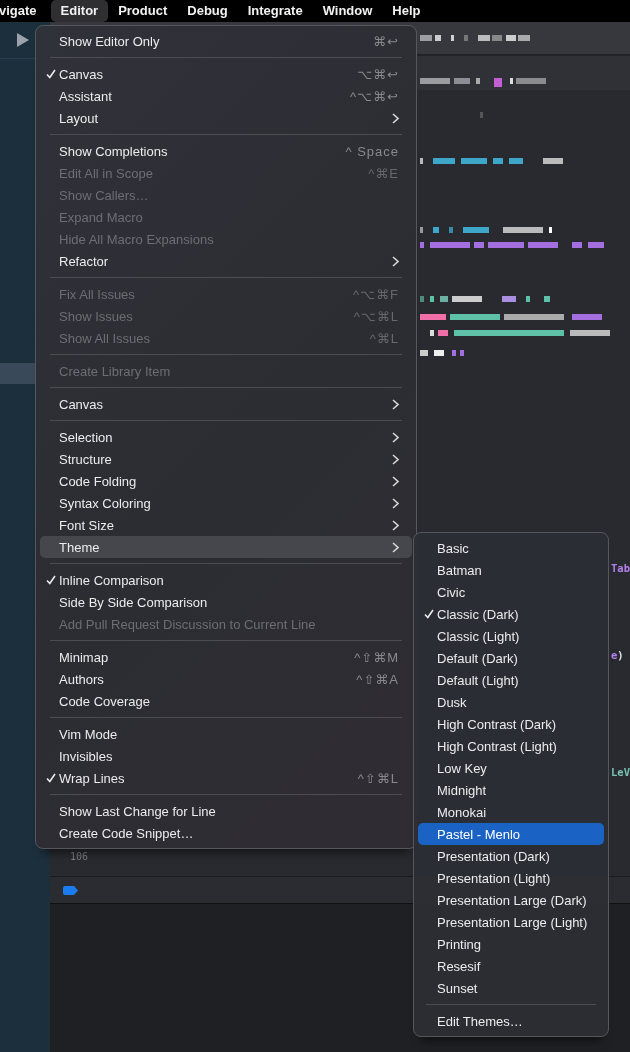 The width and height of the screenshot is (630, 1052). Describe the element at coordinates (226, 261) in the screenshot. I see `menu-item: Refactor` at that location.